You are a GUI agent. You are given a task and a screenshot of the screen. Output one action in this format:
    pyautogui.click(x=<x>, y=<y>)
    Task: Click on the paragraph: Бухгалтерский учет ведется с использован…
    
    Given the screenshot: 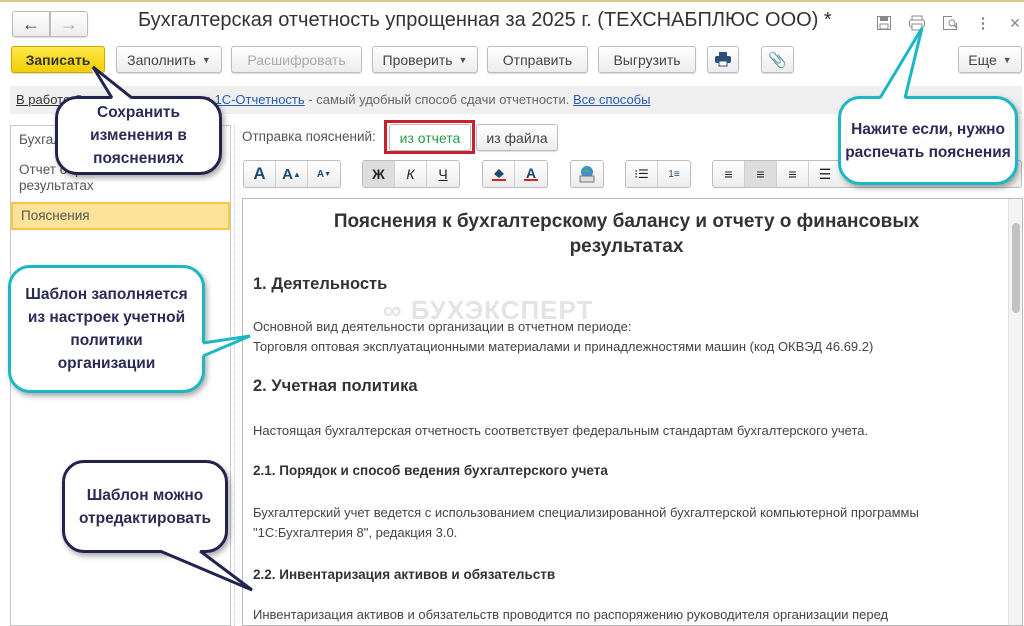 What is the action you would take?
    pyautogui.click(x=586, y=512)
    